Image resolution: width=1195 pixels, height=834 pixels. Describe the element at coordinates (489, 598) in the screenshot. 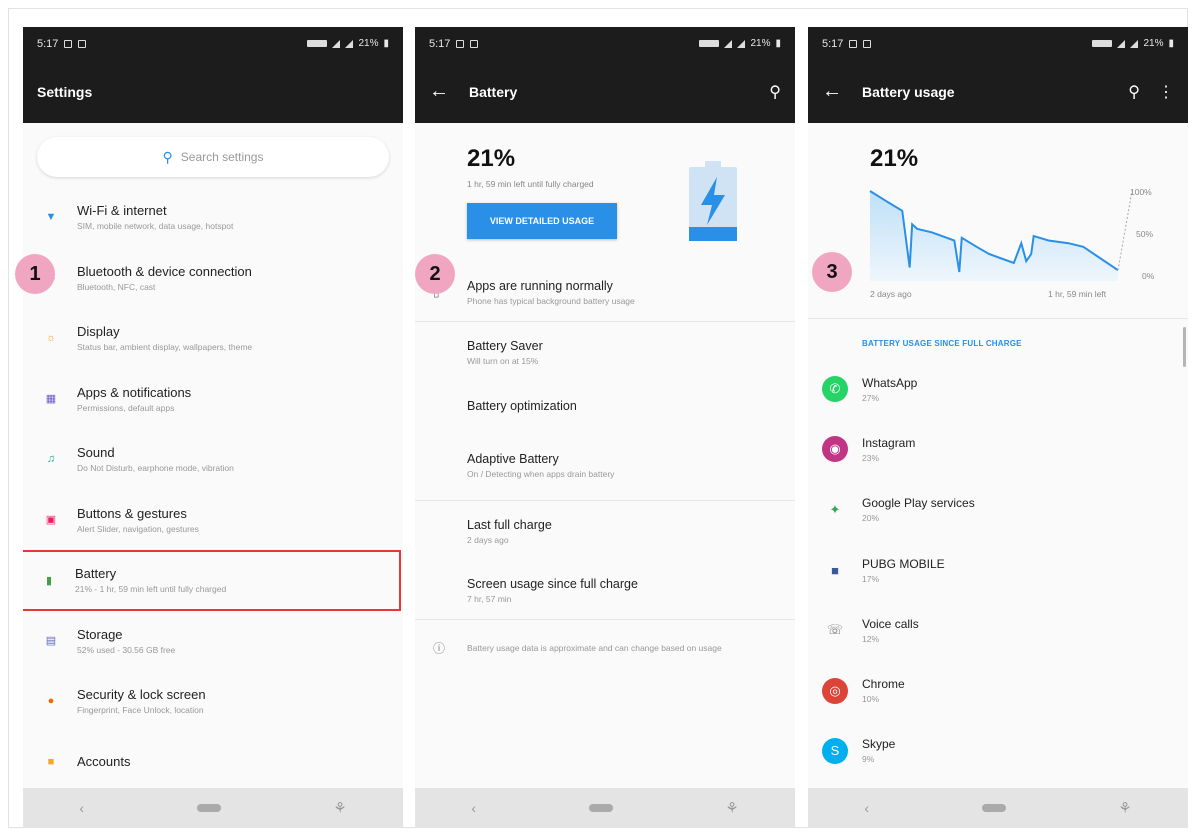

I see `row-subtitle: 7 hr, 57 min` at that location.